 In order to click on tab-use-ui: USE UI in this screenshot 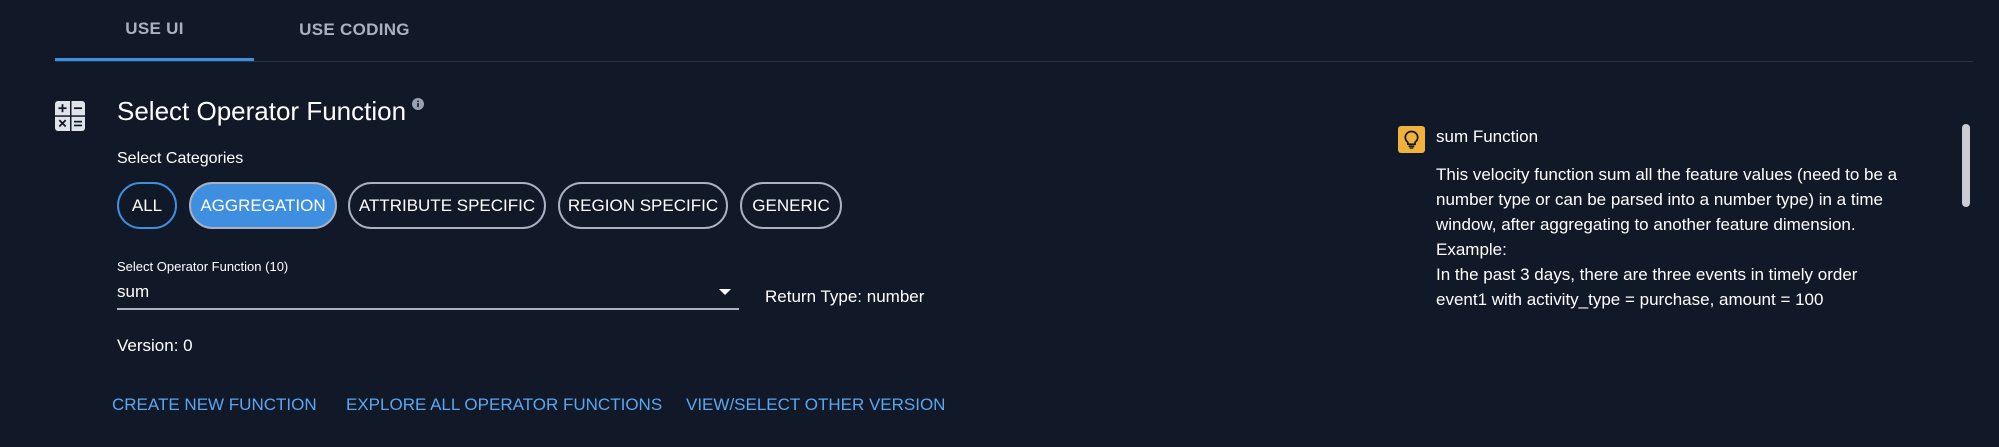, I will do `click(154, 30)`.